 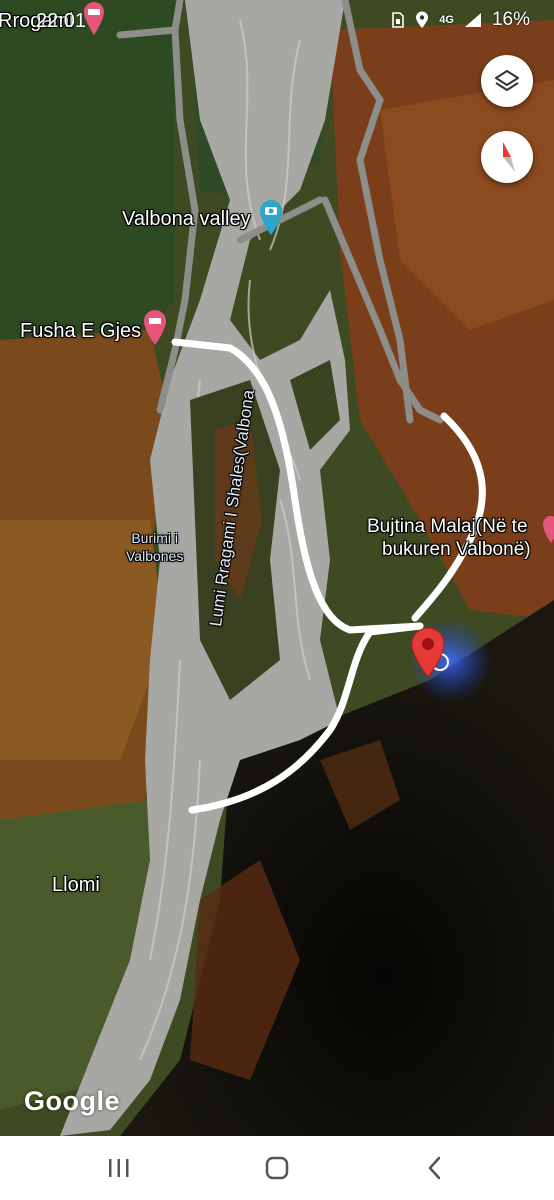 I want to click on camera-pin, so click(x=271, y=217).